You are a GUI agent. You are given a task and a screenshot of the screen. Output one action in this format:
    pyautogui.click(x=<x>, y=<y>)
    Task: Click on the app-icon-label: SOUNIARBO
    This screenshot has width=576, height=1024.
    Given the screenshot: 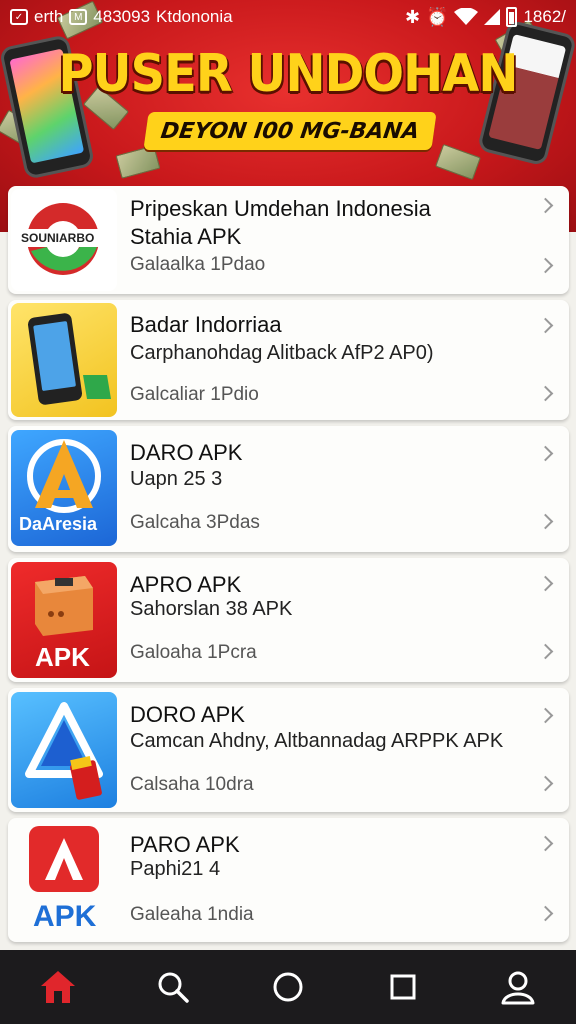 What is the action you would take?
    pyautogui.click(x=58, y=238)
    